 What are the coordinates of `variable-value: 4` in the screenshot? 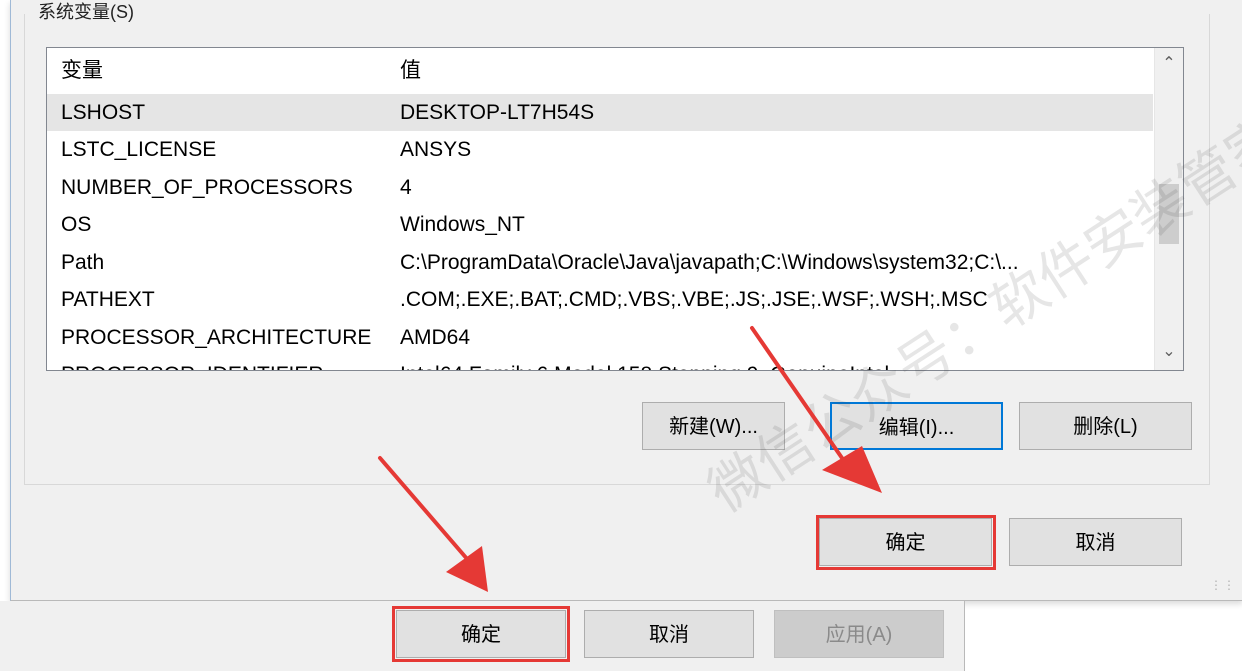 It's located at (406, 187).